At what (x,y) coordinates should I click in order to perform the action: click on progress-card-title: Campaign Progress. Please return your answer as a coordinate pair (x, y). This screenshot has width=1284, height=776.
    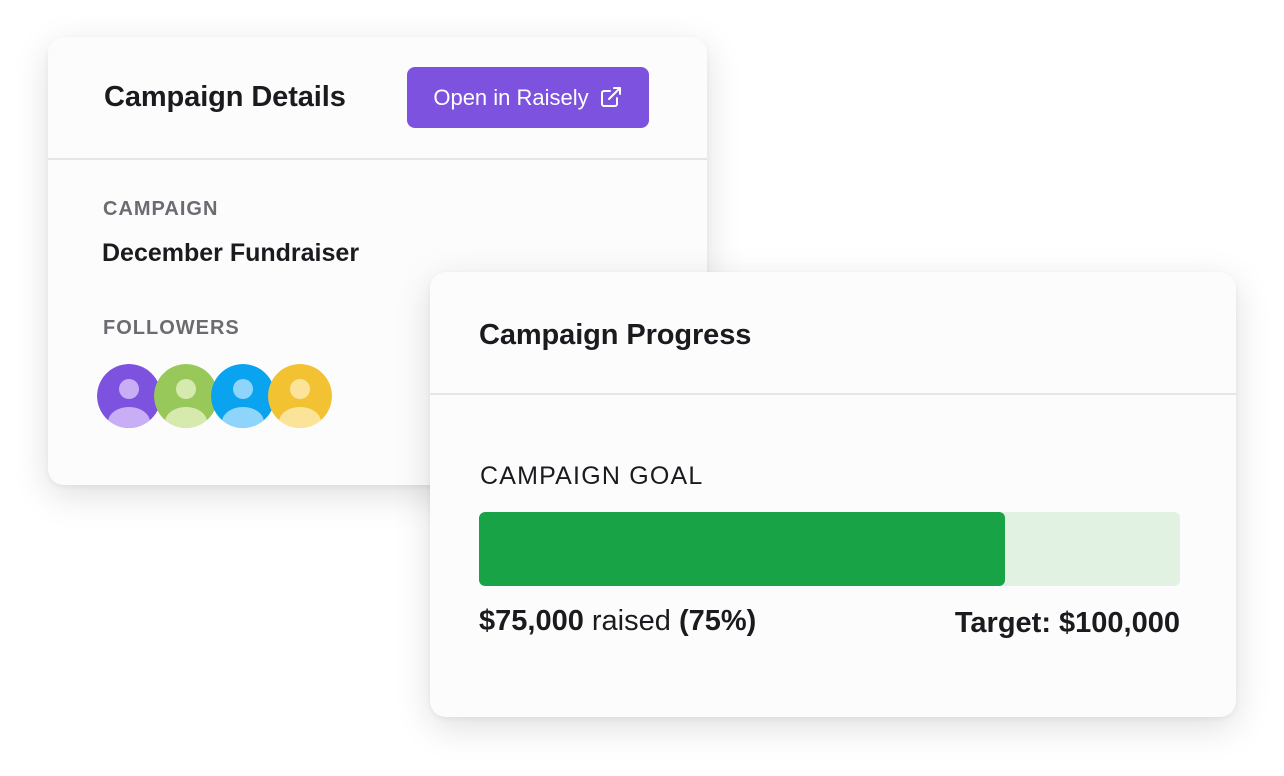
    Looking at the image, I should click on (615, 335).